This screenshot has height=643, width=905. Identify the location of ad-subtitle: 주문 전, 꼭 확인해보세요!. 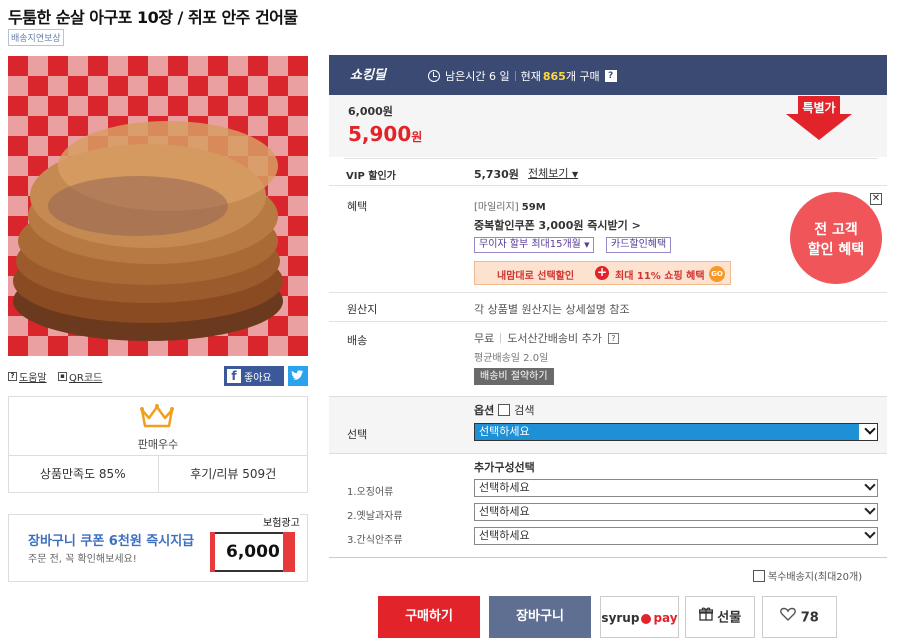
(82, 559).